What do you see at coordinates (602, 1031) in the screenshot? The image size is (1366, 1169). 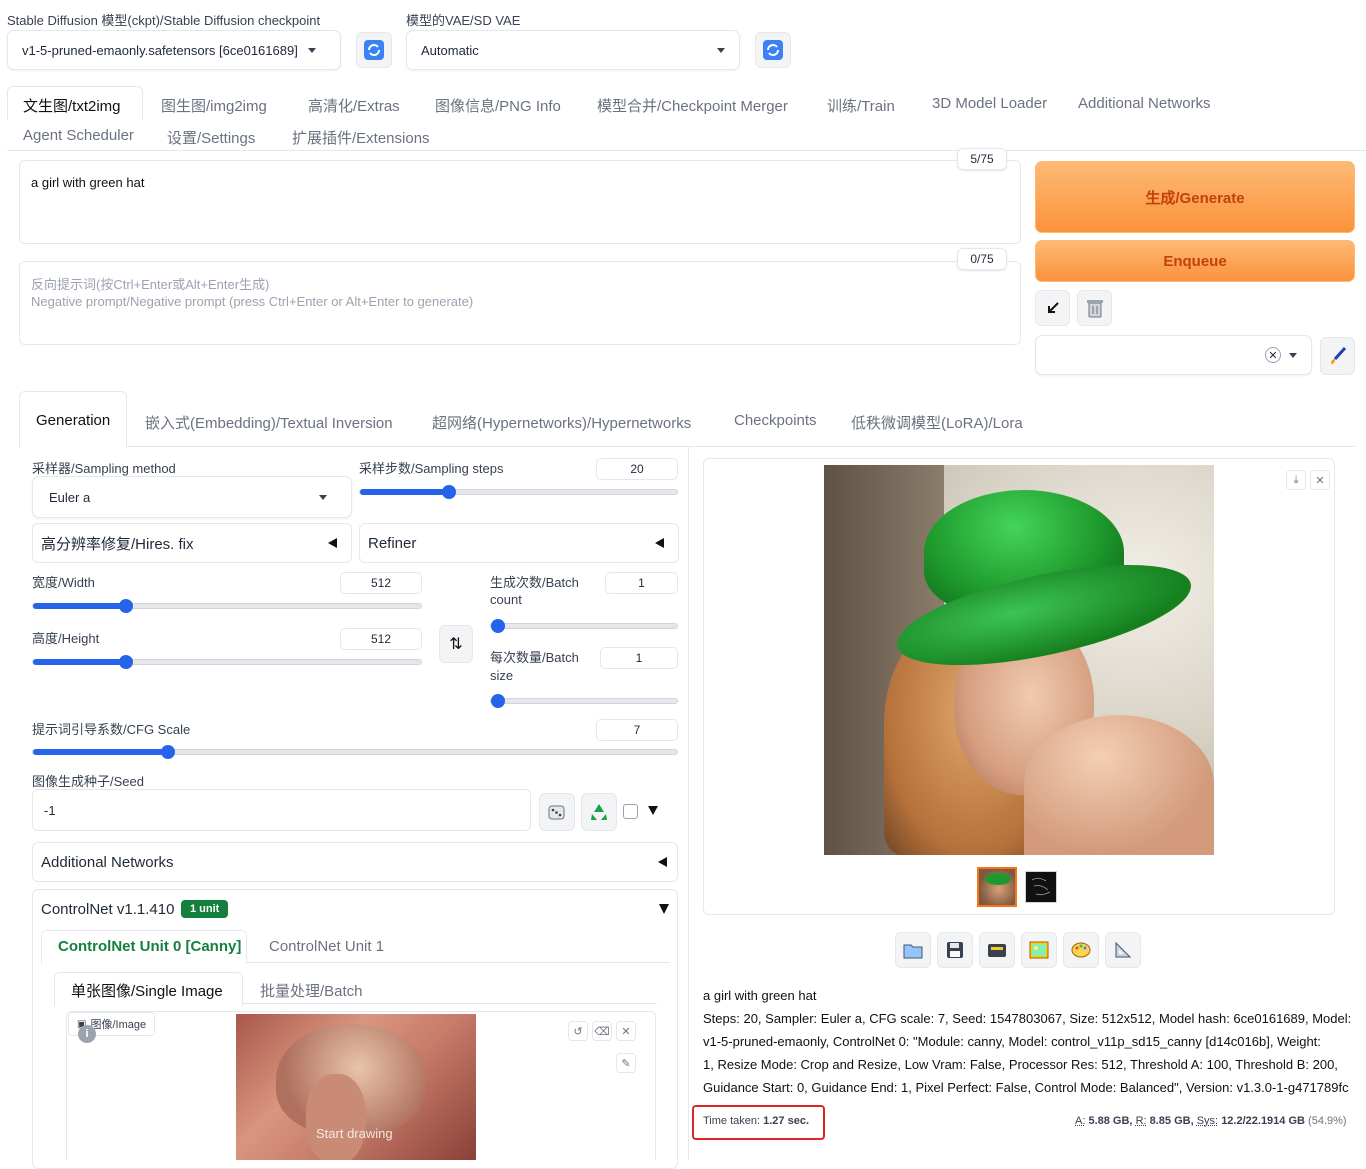 I see `erase-button: ⌫` at bounding box center [602, 1031].